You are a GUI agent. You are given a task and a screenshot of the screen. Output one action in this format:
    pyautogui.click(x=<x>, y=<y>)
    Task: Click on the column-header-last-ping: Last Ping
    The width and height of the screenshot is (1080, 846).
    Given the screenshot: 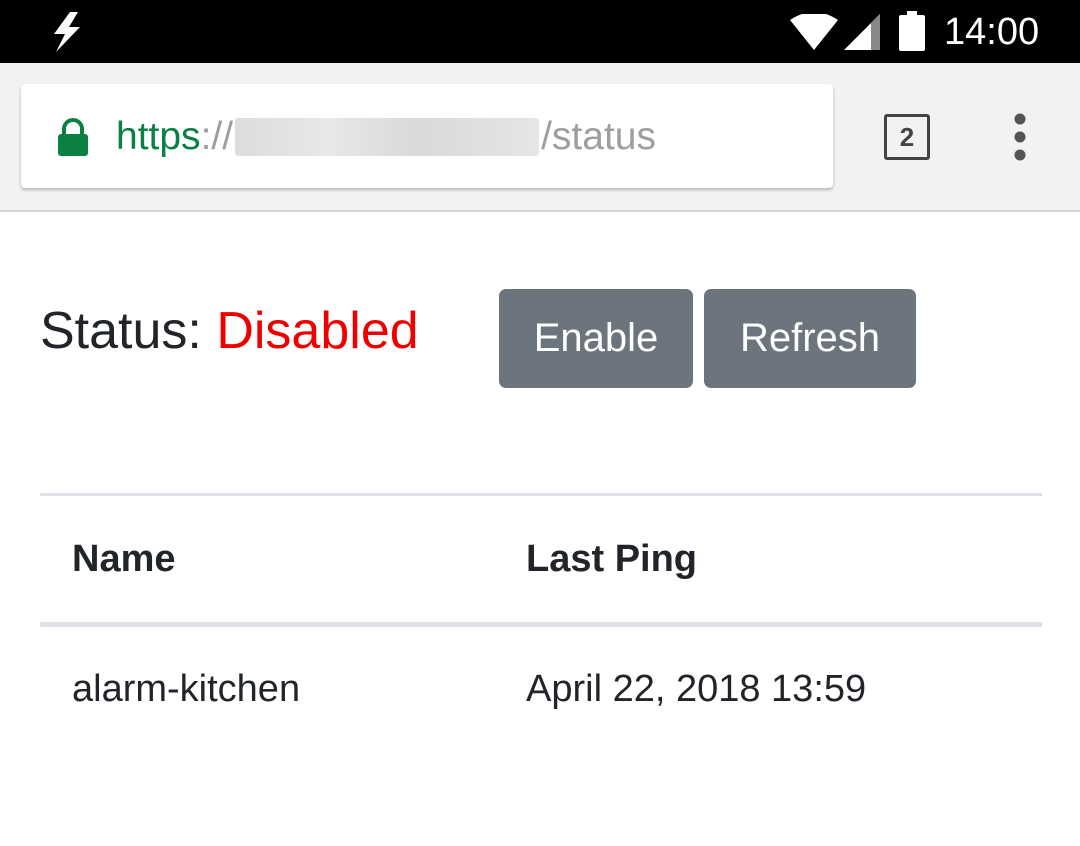 What is the action you would take?
    pyautogui.click(x=768, y=560)
    